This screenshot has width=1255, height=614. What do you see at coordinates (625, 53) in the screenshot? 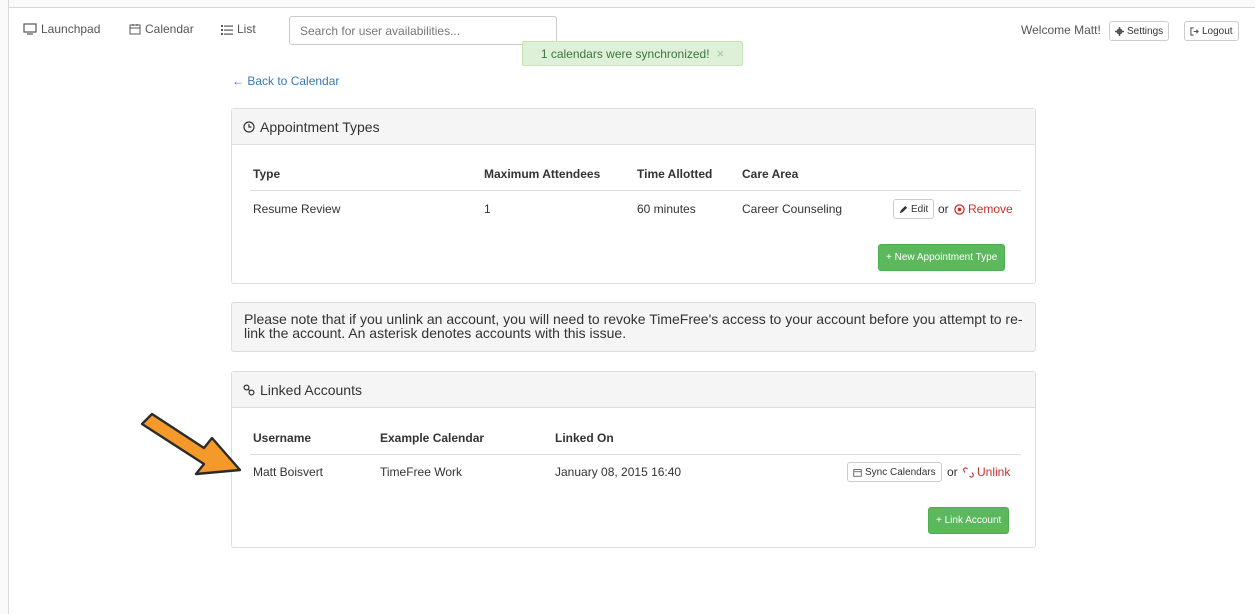
I see `alert-message: 1 calendars were synchronized!` at bounding box center [625, 53].